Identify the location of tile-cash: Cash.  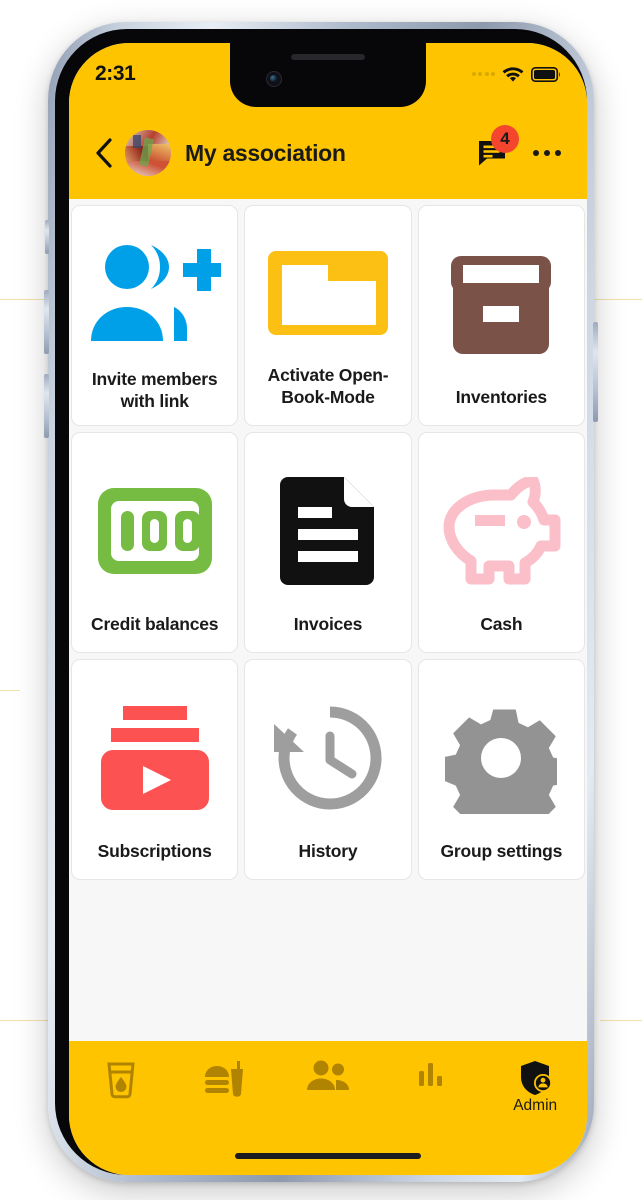
(501, 542).